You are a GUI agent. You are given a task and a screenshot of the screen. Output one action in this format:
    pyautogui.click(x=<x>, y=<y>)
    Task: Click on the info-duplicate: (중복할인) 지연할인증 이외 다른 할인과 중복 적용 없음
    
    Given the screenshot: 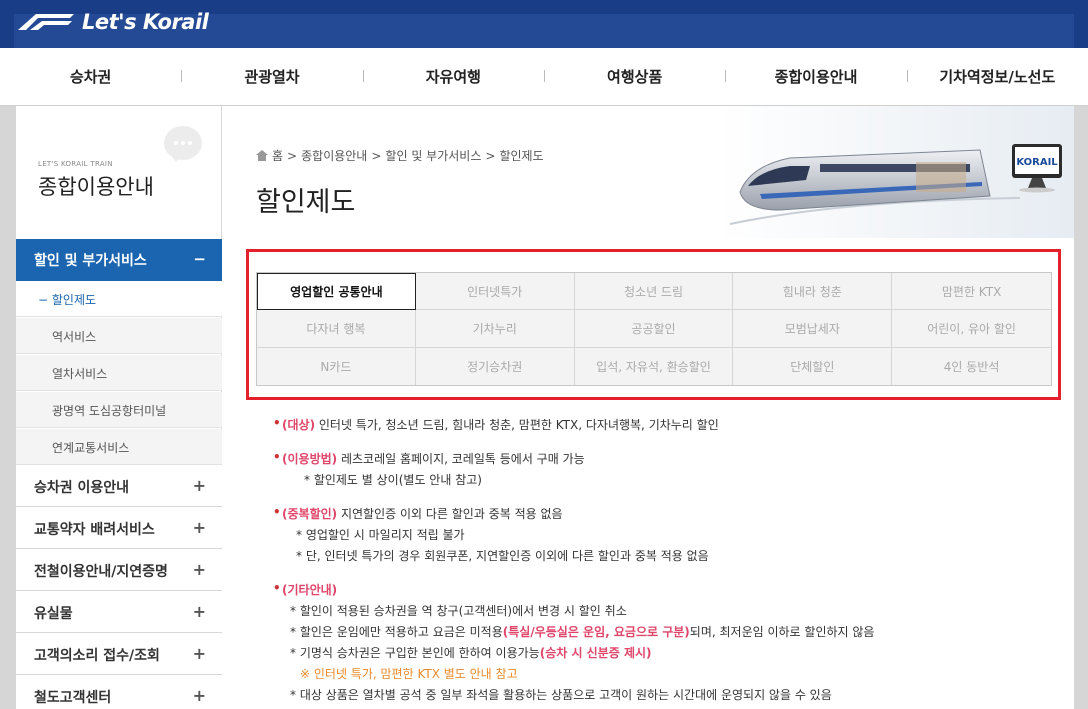 What is the action you would take?
    pyautogui.click(x=418, y=513)
    